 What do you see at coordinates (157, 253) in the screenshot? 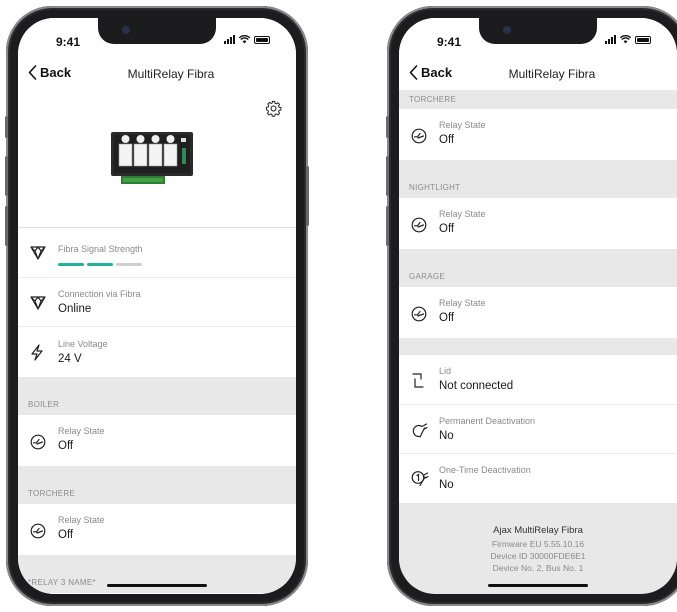
I see `signal-strength-row: Fibra Signal Strength` at bounding box center [157, 253].